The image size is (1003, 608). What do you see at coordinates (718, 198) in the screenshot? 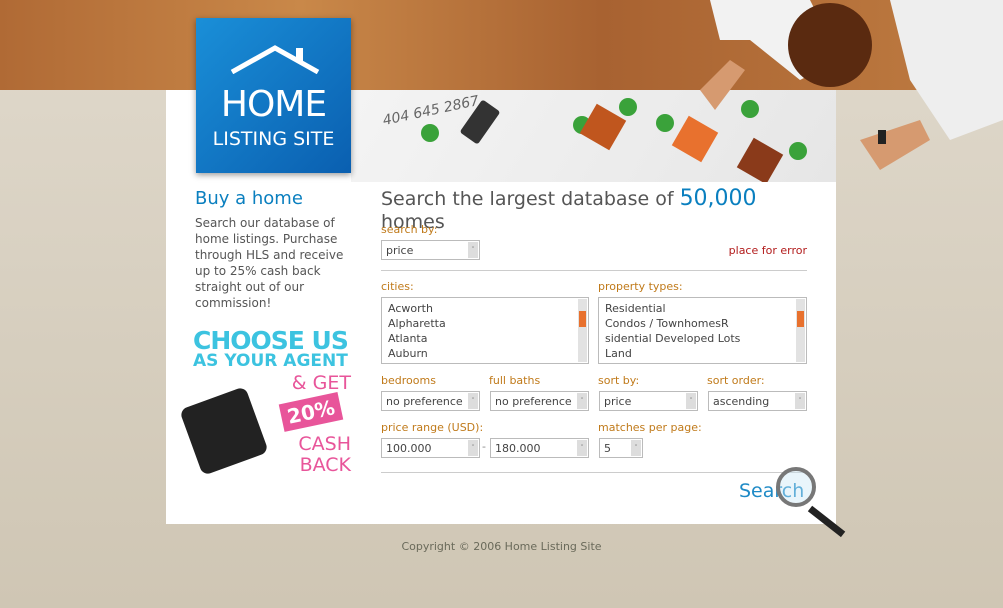
I see `home-count: 50,000` at bounding box center [718, 198].